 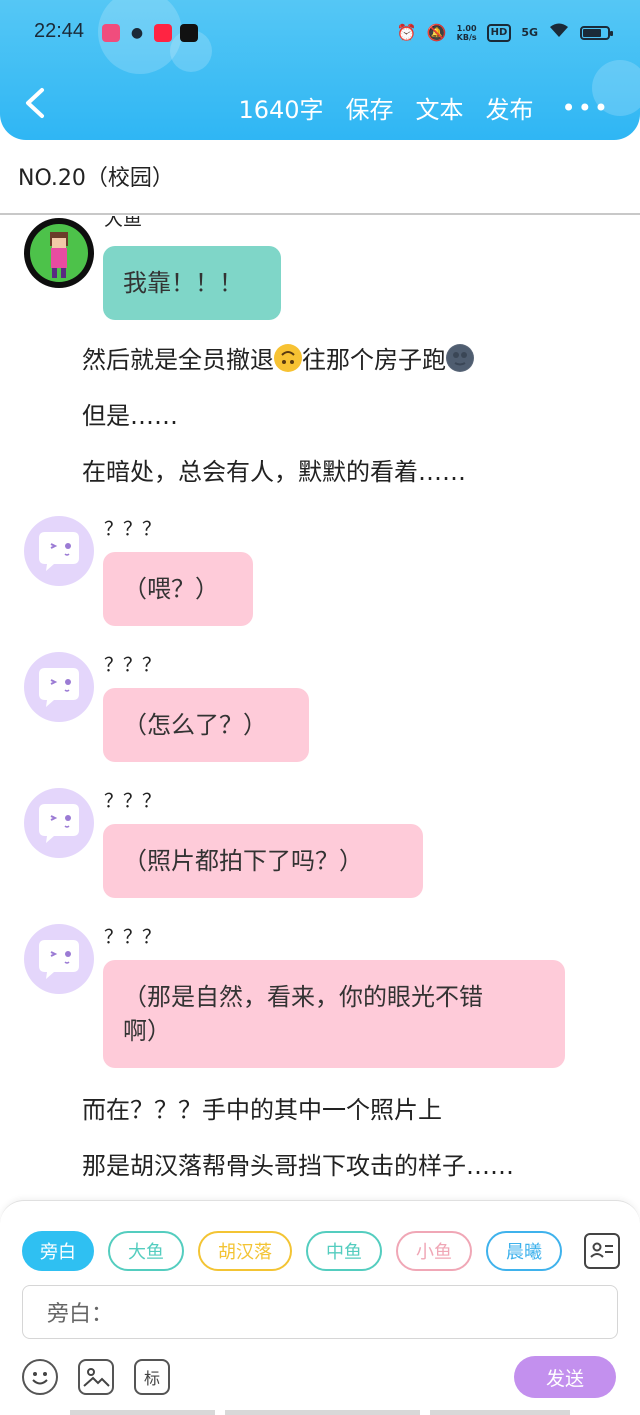 What do you see at coordinates (146, 1251) in the screenshot?
I see `role-chip-dayu: 大鱼` at bounding box center [146, 1251].